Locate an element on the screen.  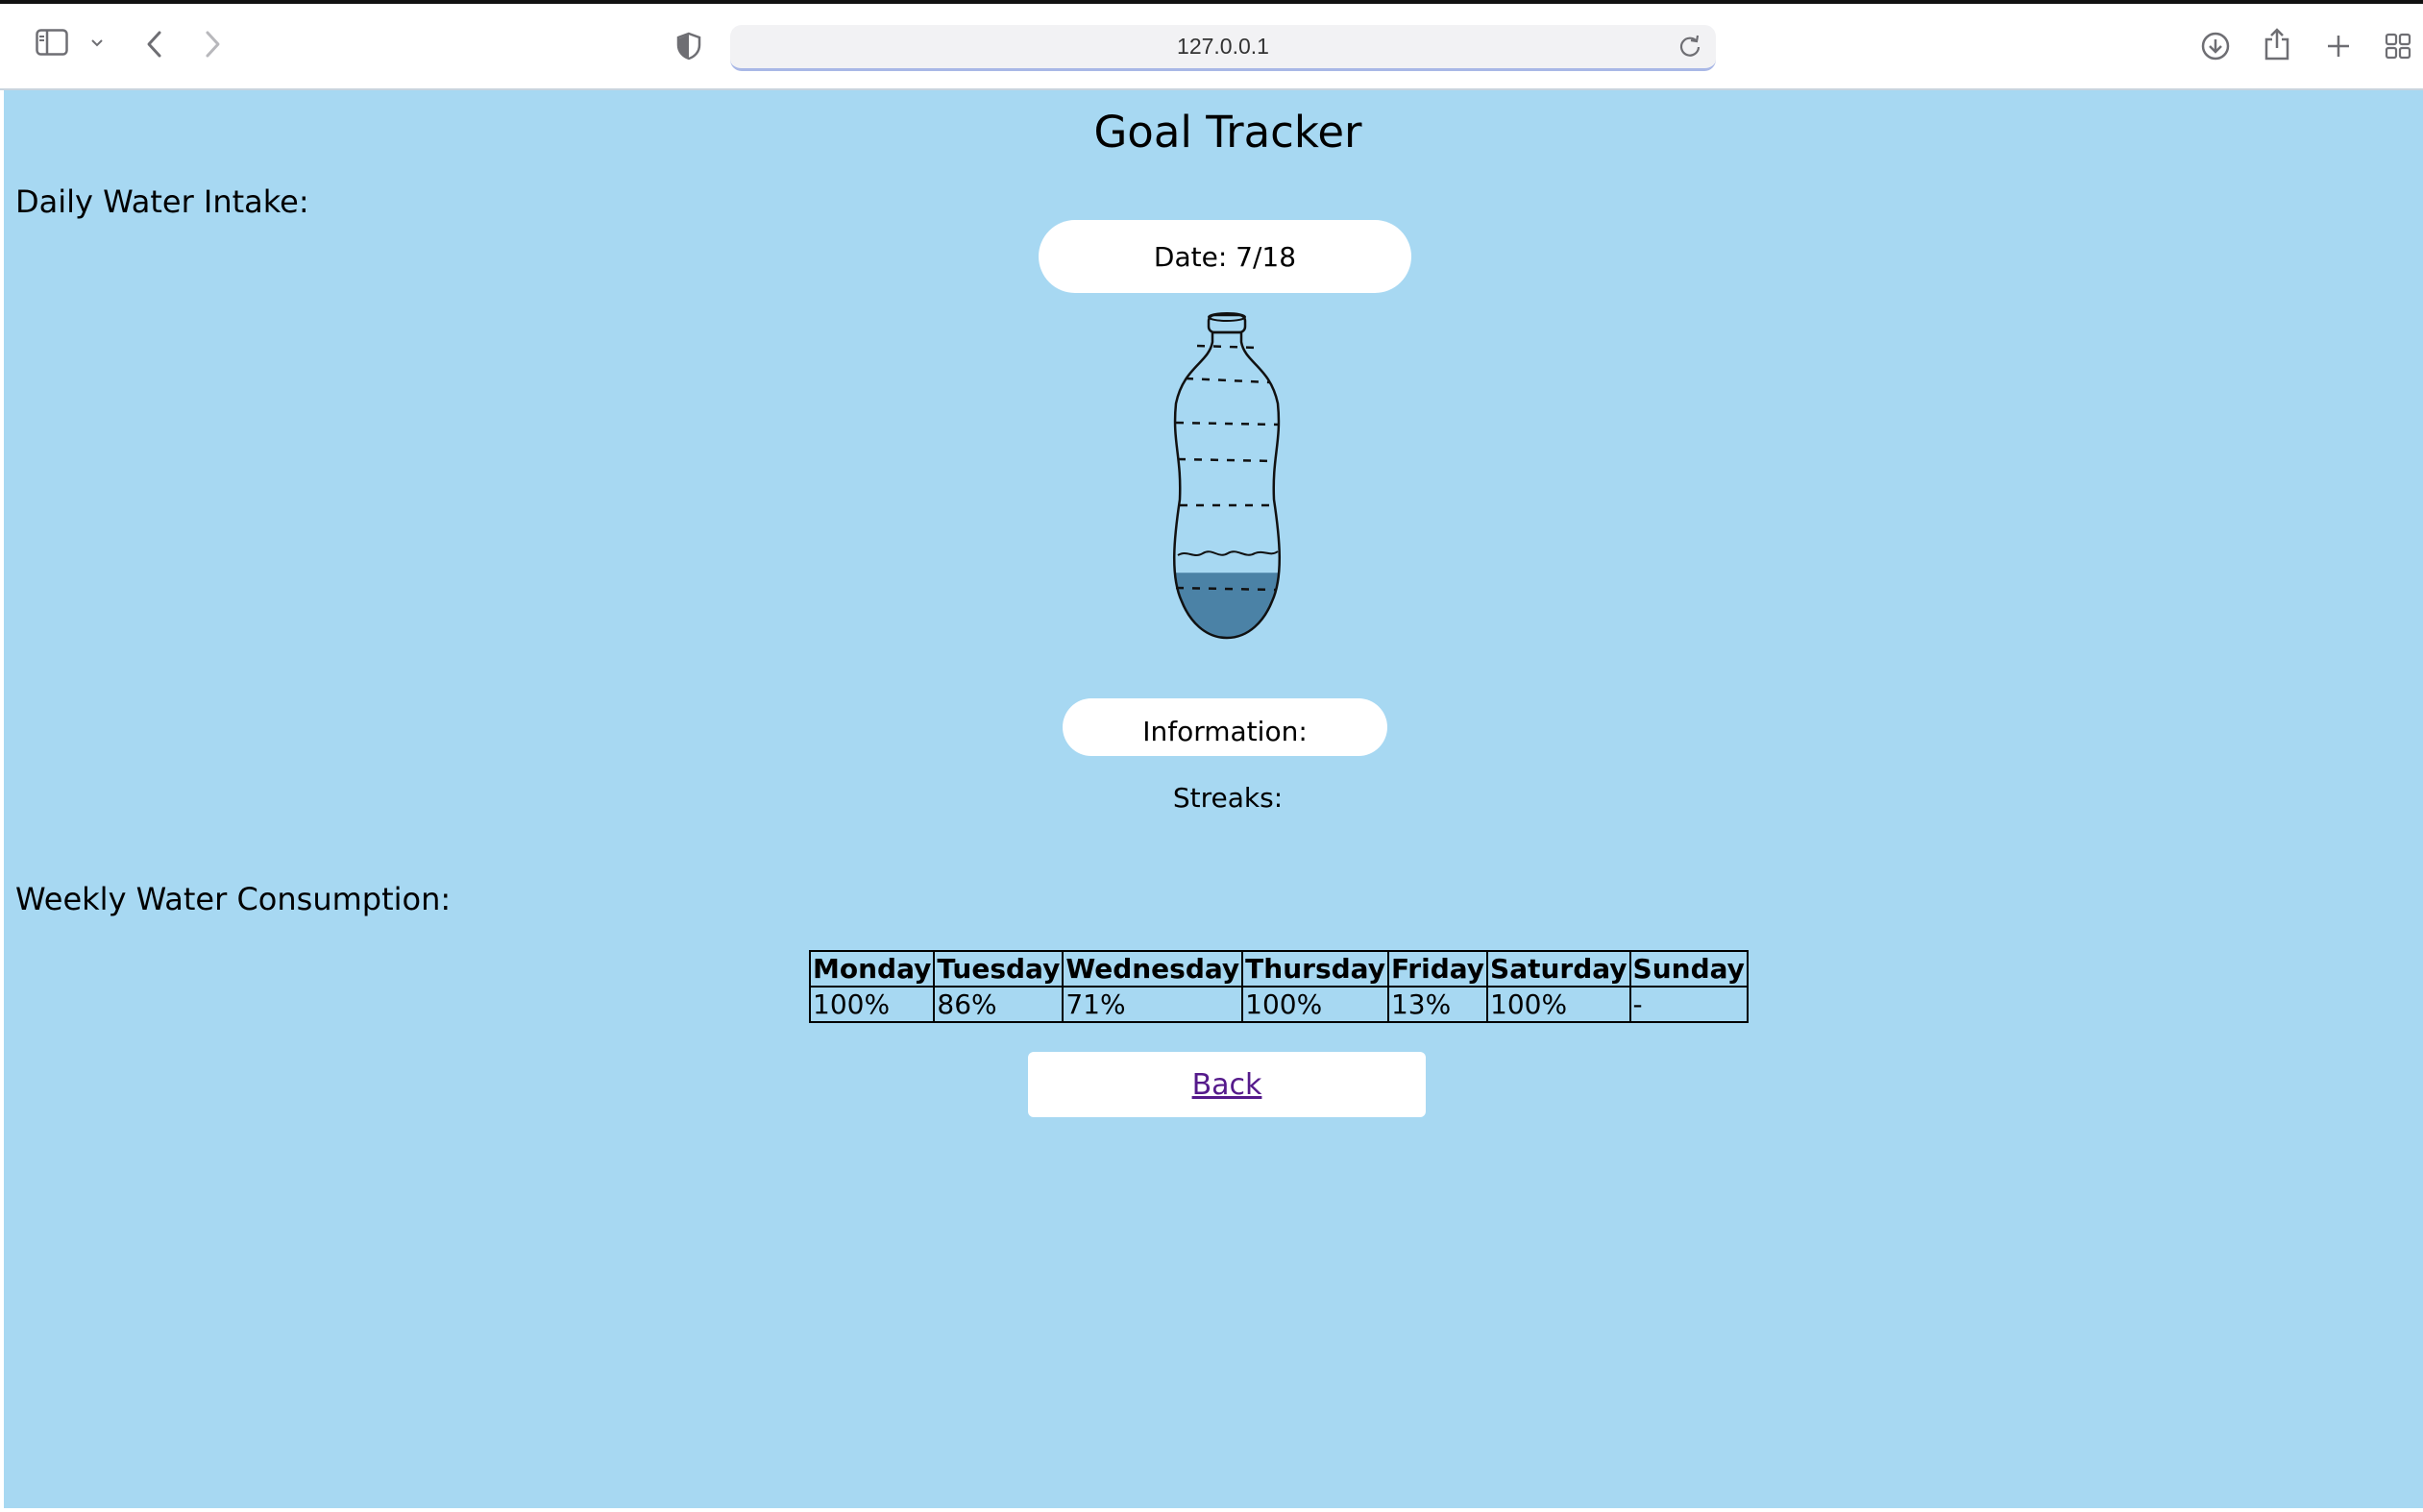
table-header-cell: Tuesday is located at coordinates (999, 969).